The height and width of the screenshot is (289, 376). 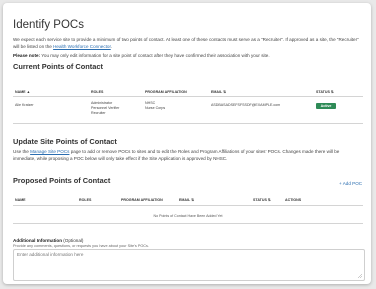 I want to click on resize-handle-icon, so click(x=360, y=276).